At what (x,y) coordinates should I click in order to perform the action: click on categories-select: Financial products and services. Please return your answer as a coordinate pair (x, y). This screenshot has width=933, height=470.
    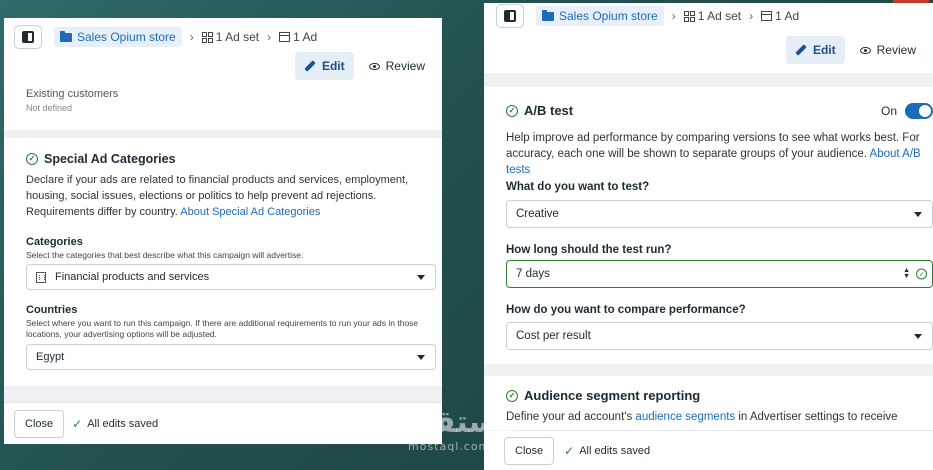
    Looking at the image, I should click on (231, 277).